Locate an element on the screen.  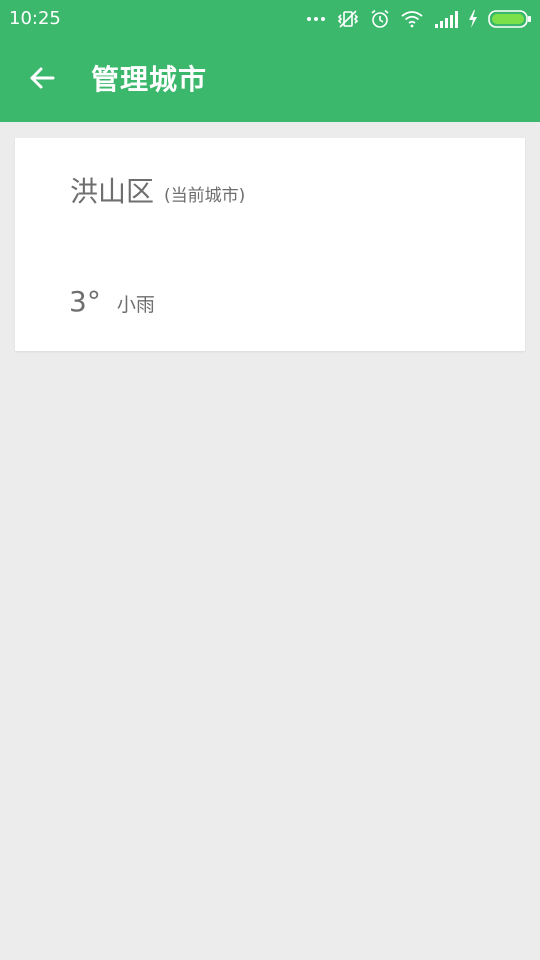
city-name: 洪山区 is located at coordinates (112, 191).